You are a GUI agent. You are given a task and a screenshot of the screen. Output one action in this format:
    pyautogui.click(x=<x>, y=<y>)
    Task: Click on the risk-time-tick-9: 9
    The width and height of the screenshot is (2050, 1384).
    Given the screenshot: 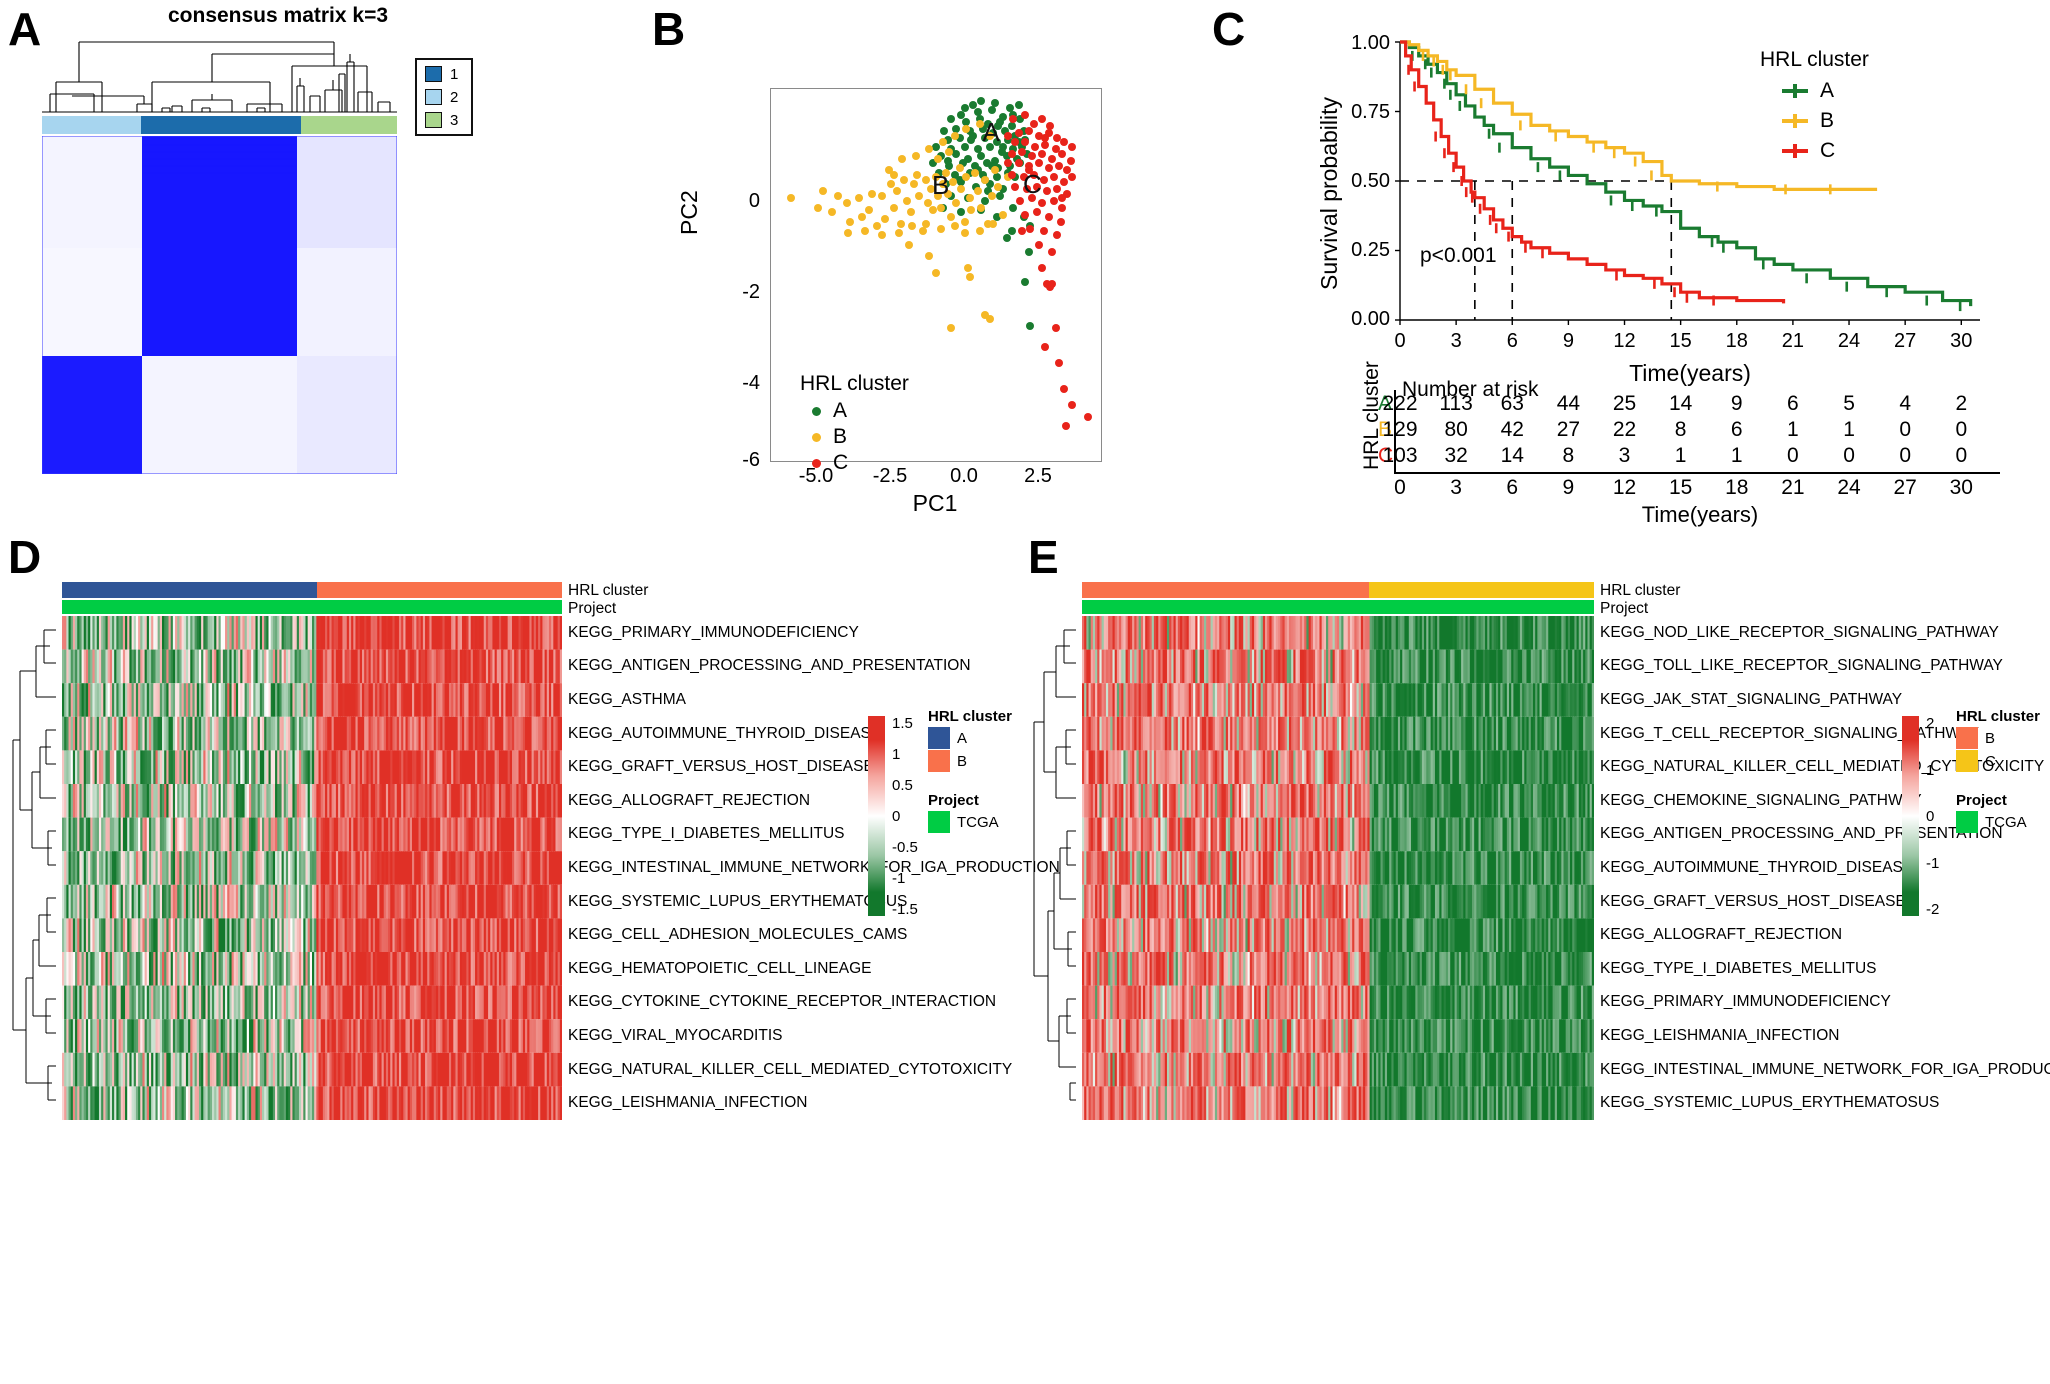 What is the action you would take?
    pyautogui.click(x=1568, y=487)
    